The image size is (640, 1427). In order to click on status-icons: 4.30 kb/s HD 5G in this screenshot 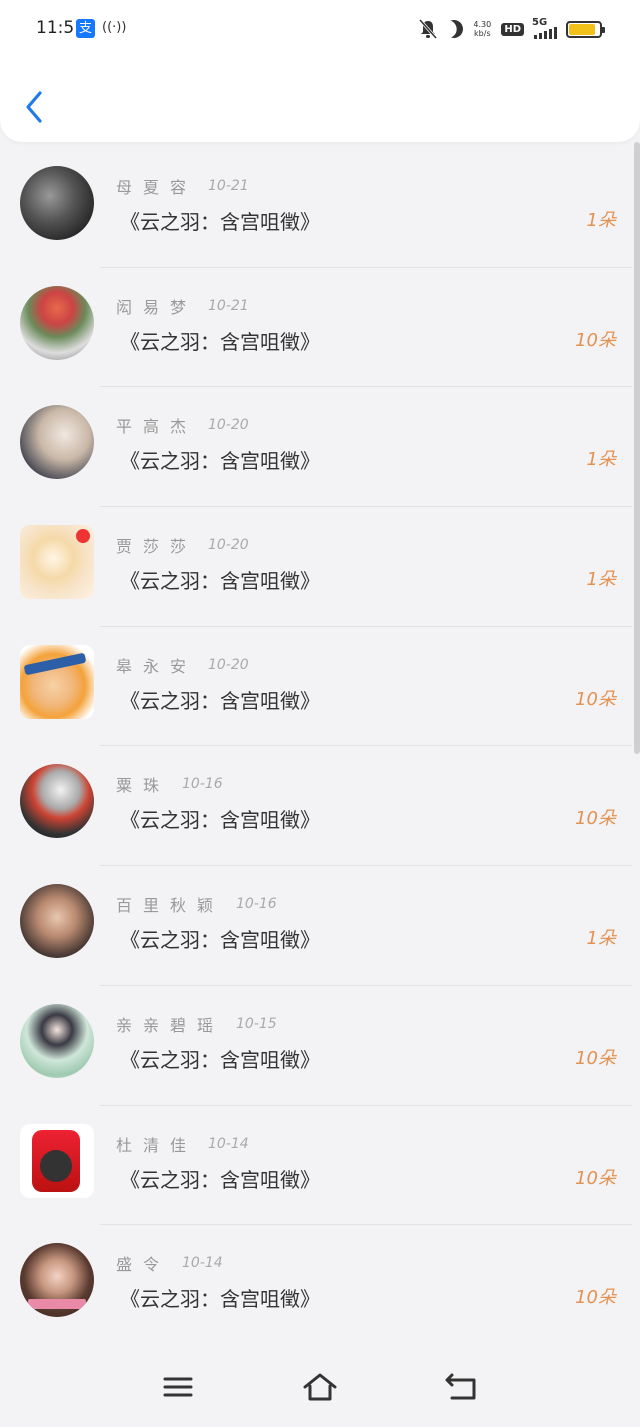, I will do `click(512, 29)`.